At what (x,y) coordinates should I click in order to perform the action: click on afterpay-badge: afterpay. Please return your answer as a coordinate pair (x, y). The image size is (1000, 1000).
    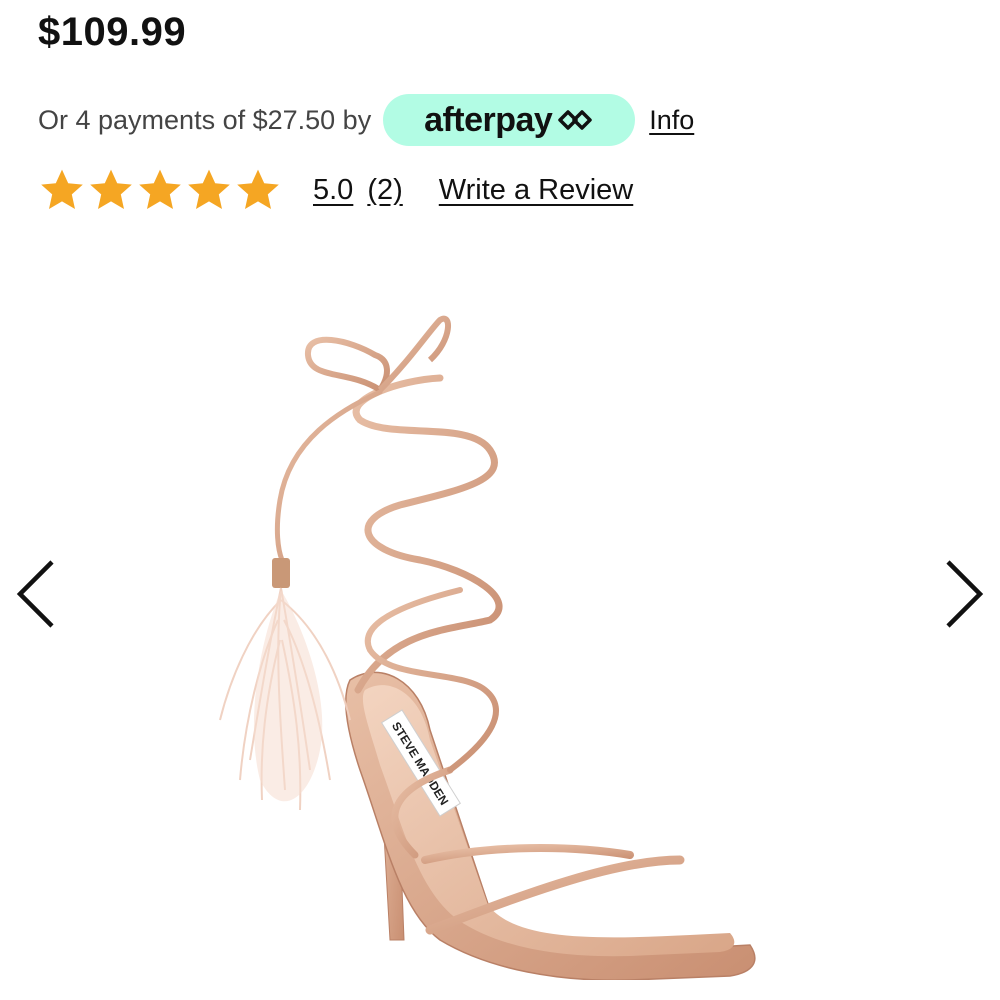
    Looking at the image, I should click on (509, 120).